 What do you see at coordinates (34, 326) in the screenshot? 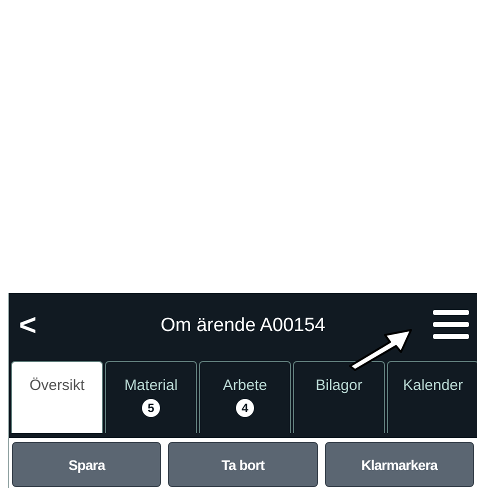
I see `back-button: <` at bounding box center [34, 326].